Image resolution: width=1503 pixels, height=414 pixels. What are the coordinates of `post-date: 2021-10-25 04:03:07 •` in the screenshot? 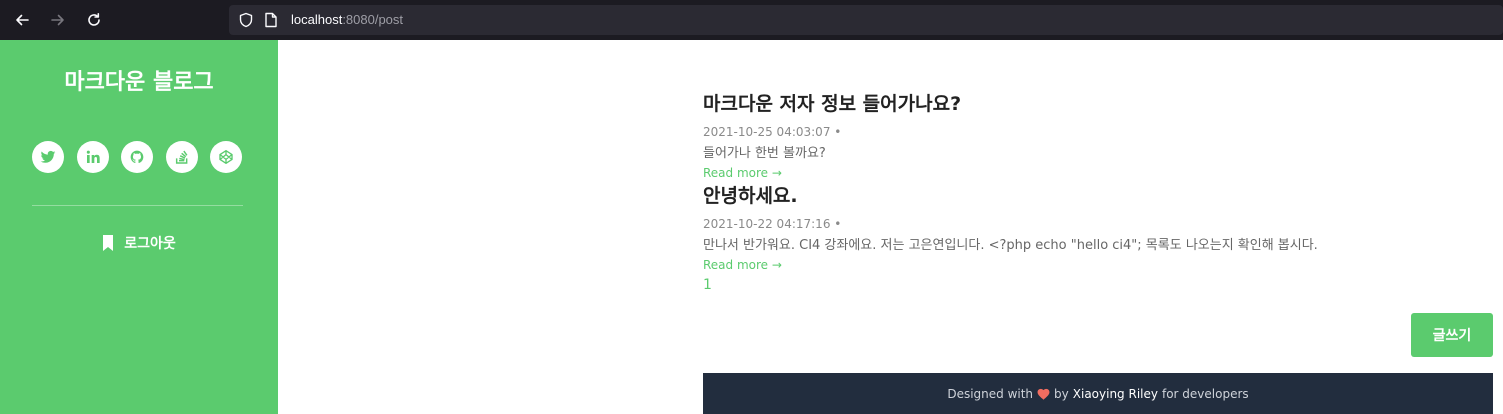 It's located at (772, 132).